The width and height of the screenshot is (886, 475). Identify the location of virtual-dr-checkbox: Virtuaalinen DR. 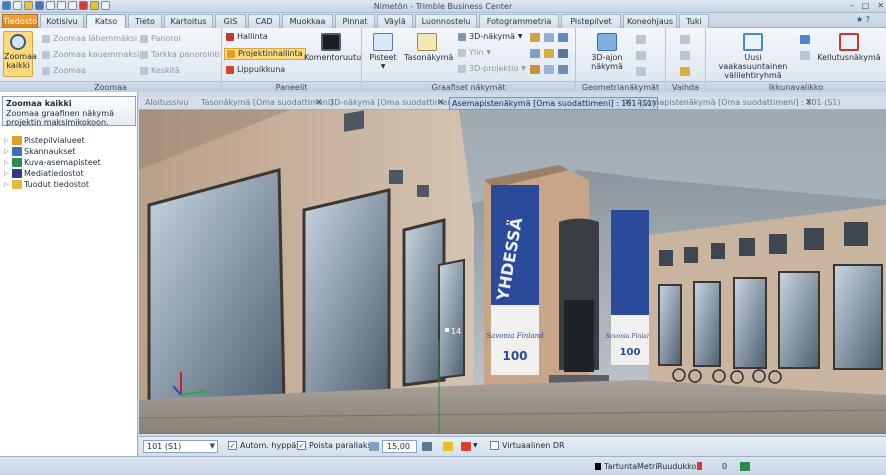
(527, 445).